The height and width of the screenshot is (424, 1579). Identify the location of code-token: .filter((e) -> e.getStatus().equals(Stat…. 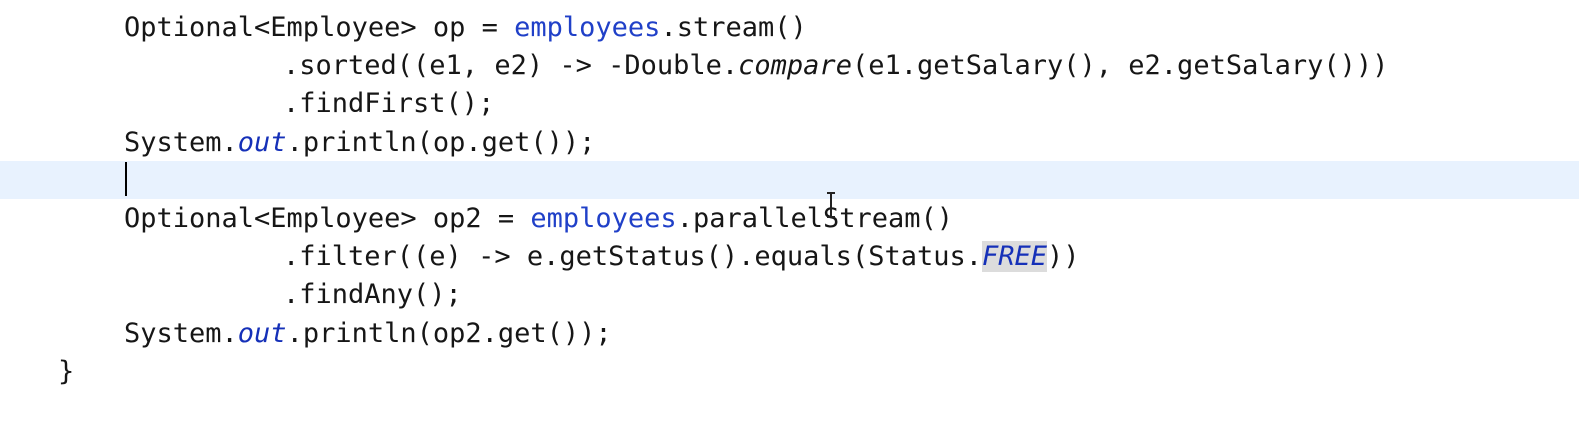
(632, 256).